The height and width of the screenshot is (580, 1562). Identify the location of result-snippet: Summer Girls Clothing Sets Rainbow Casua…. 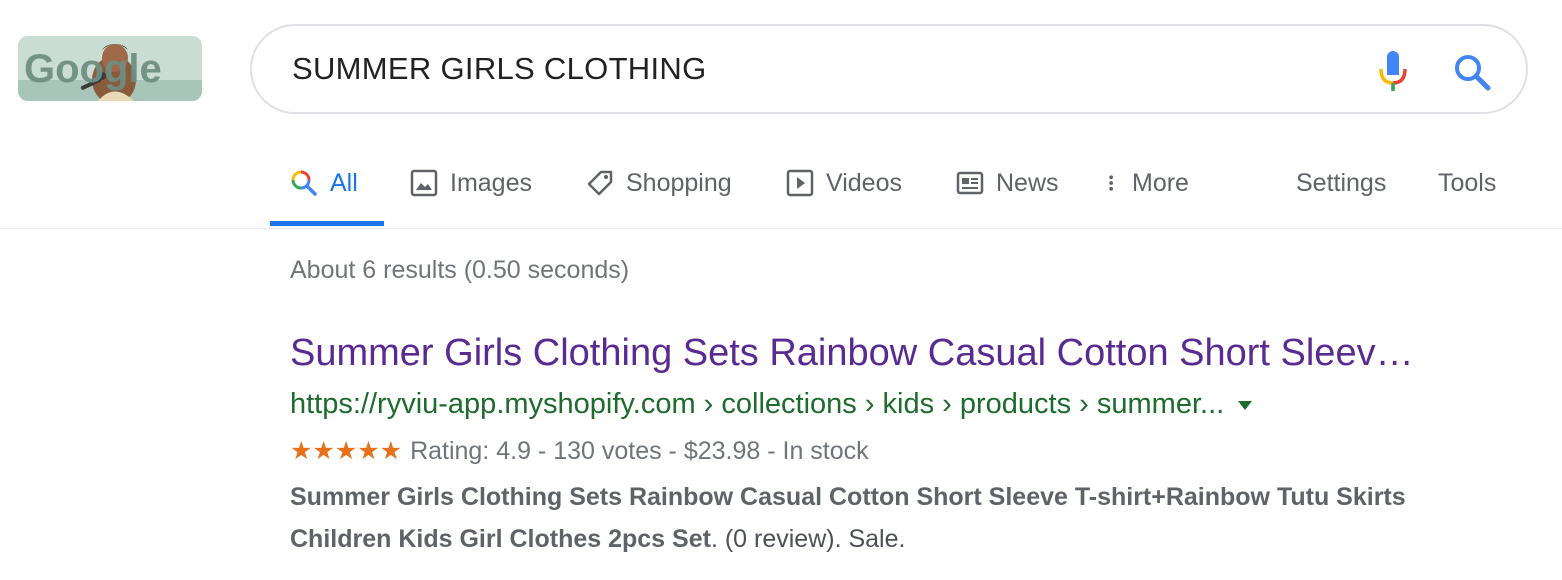
(890, 518).